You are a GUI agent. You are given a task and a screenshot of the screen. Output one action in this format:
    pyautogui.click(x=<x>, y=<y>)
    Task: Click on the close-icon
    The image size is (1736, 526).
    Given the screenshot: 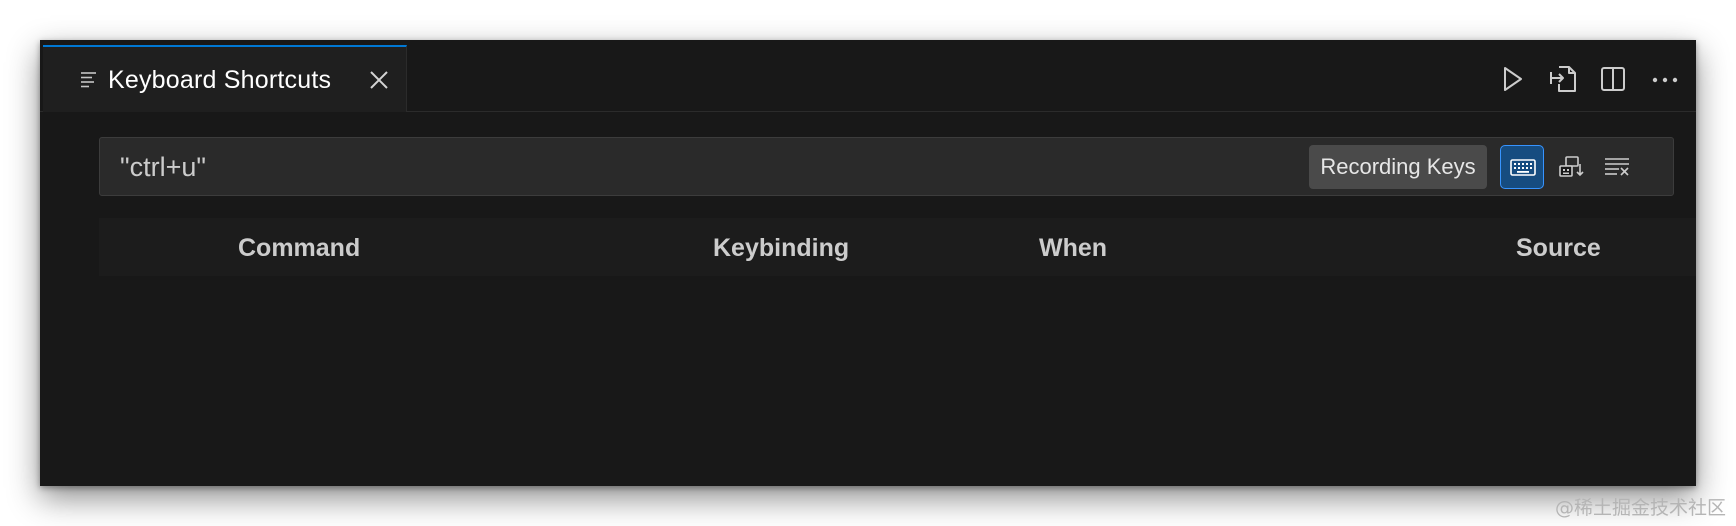 What is the action you would take?
    pyautogui.click(x=379, y=80)
    